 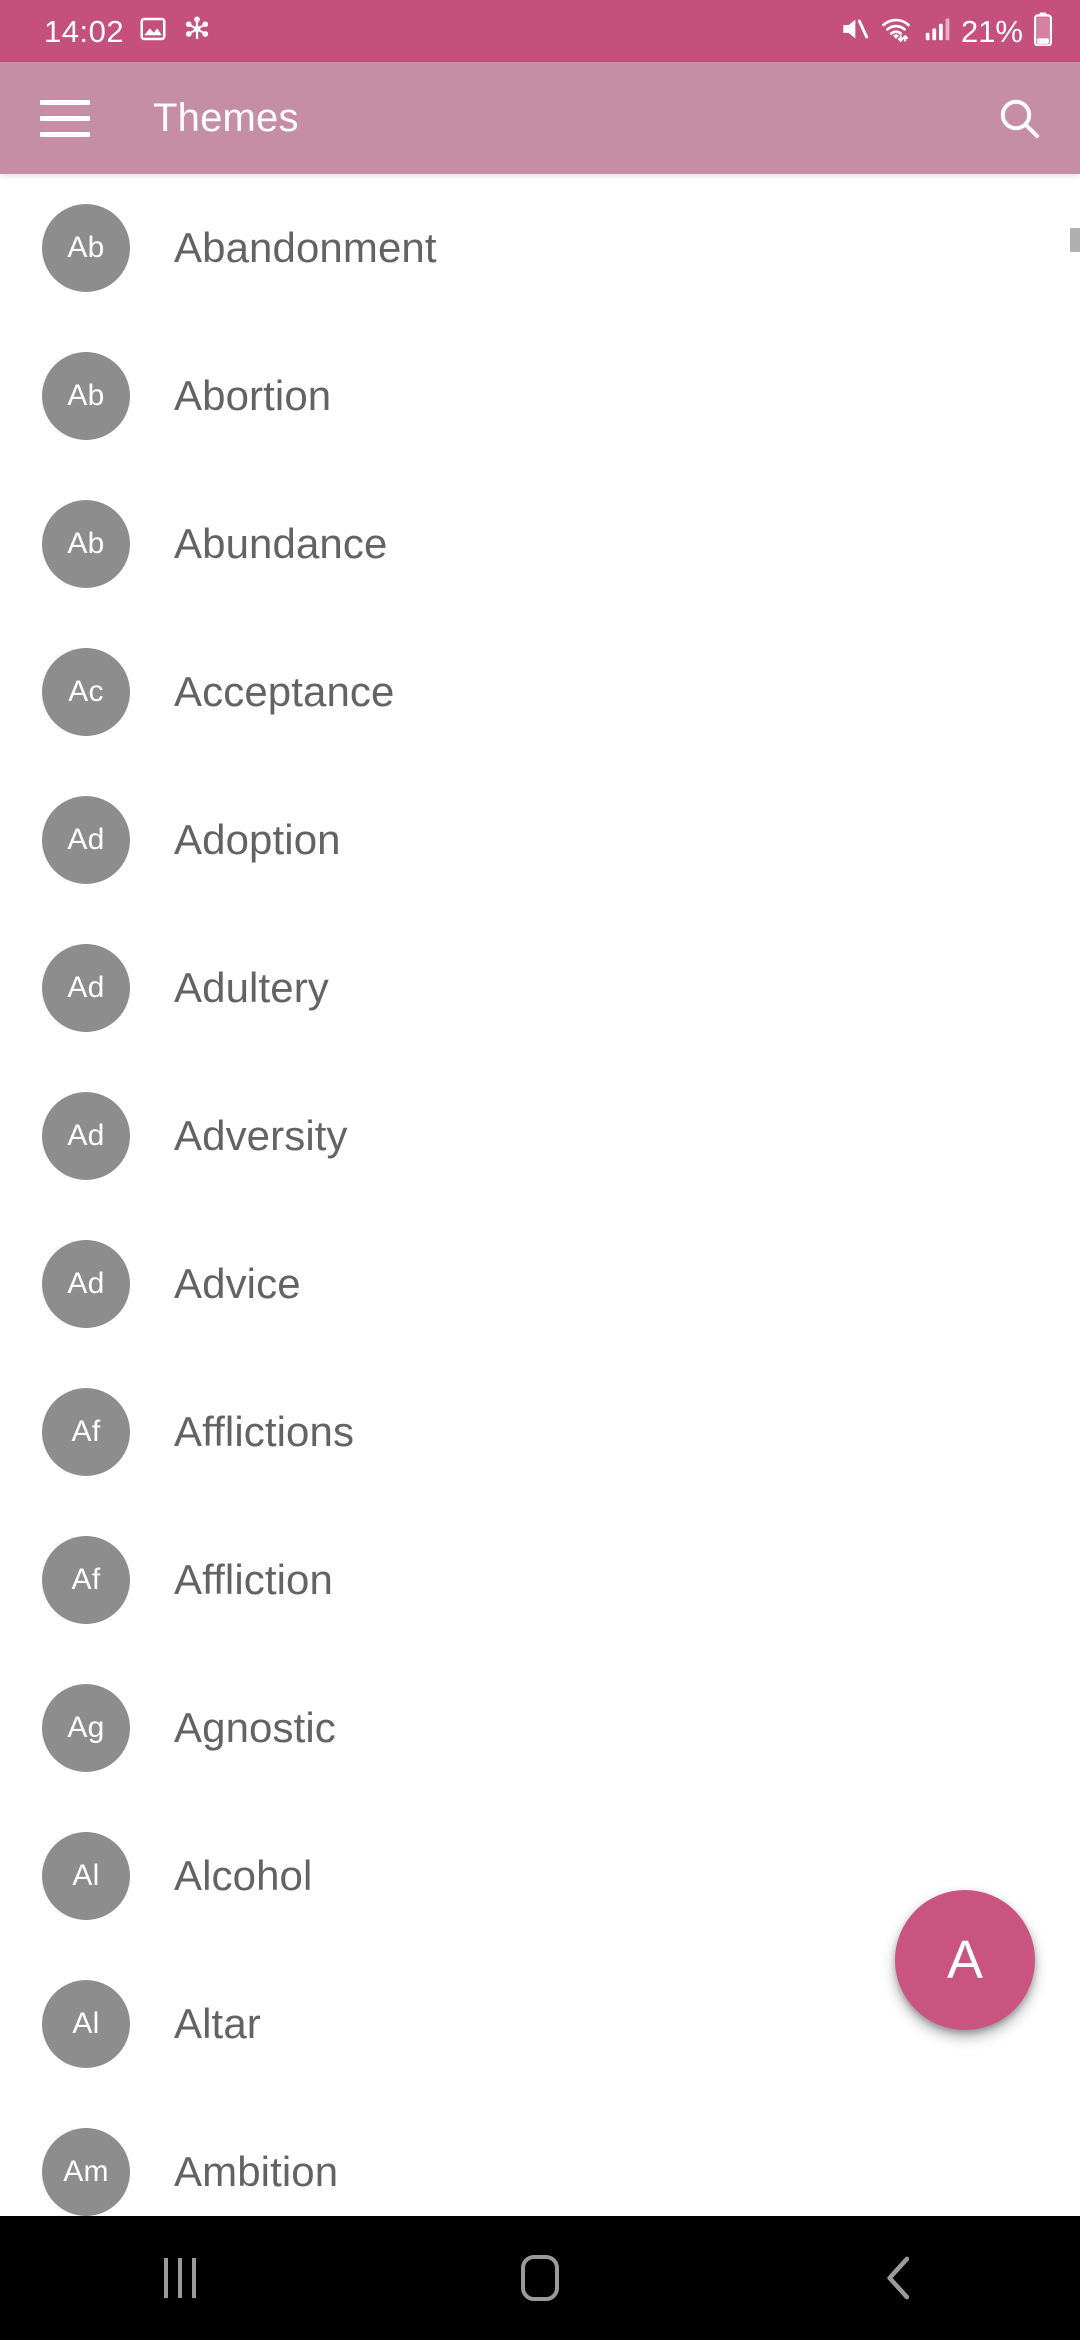 I want to click on home-icon, so click(x=540, y=2278).